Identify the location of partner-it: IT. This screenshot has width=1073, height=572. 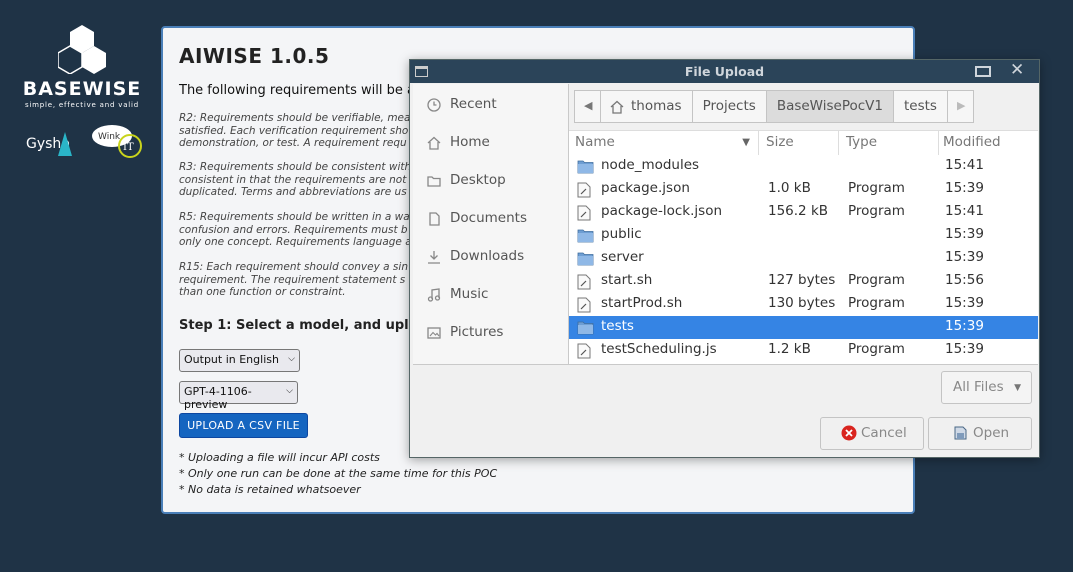
(128, 147).